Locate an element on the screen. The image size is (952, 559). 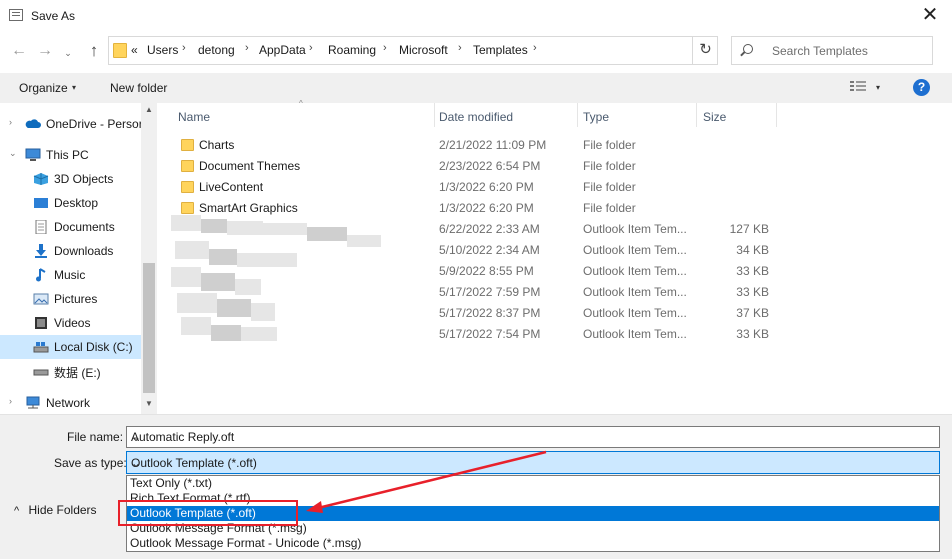
sidebar-item-pictures: Pictures is located at coordinates (70, 299).